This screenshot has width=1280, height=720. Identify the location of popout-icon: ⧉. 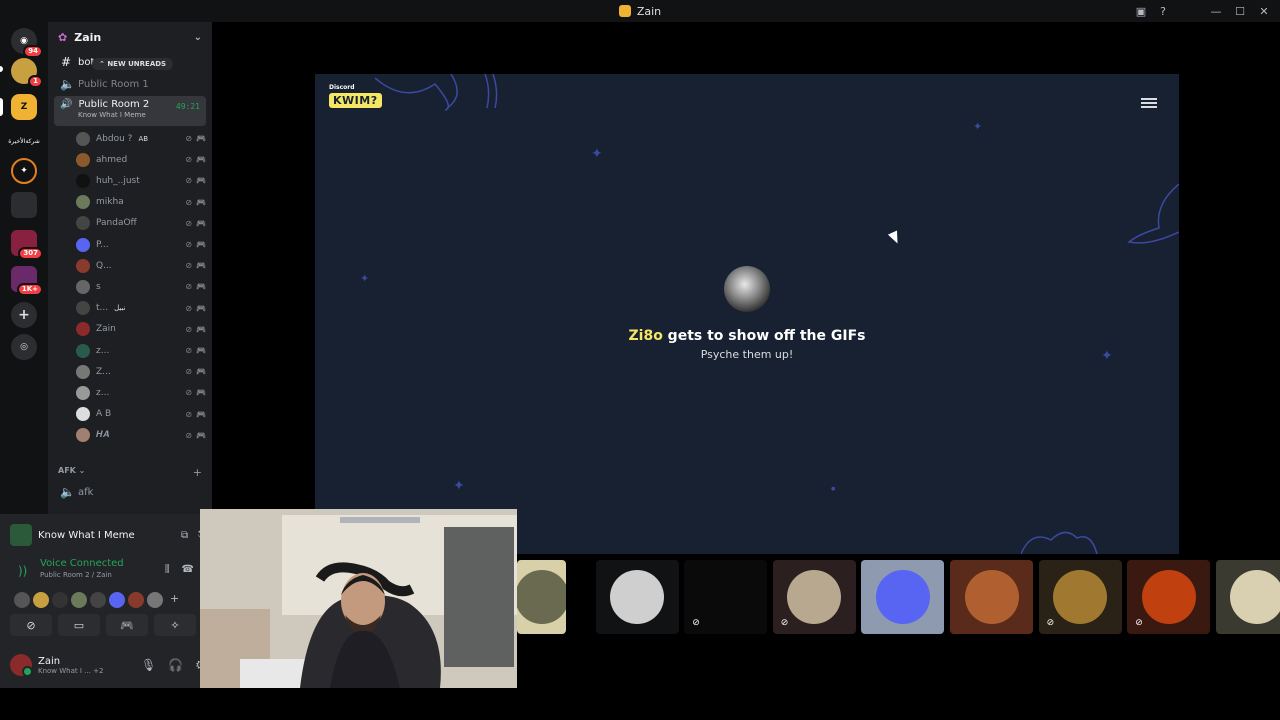
(184, 535).